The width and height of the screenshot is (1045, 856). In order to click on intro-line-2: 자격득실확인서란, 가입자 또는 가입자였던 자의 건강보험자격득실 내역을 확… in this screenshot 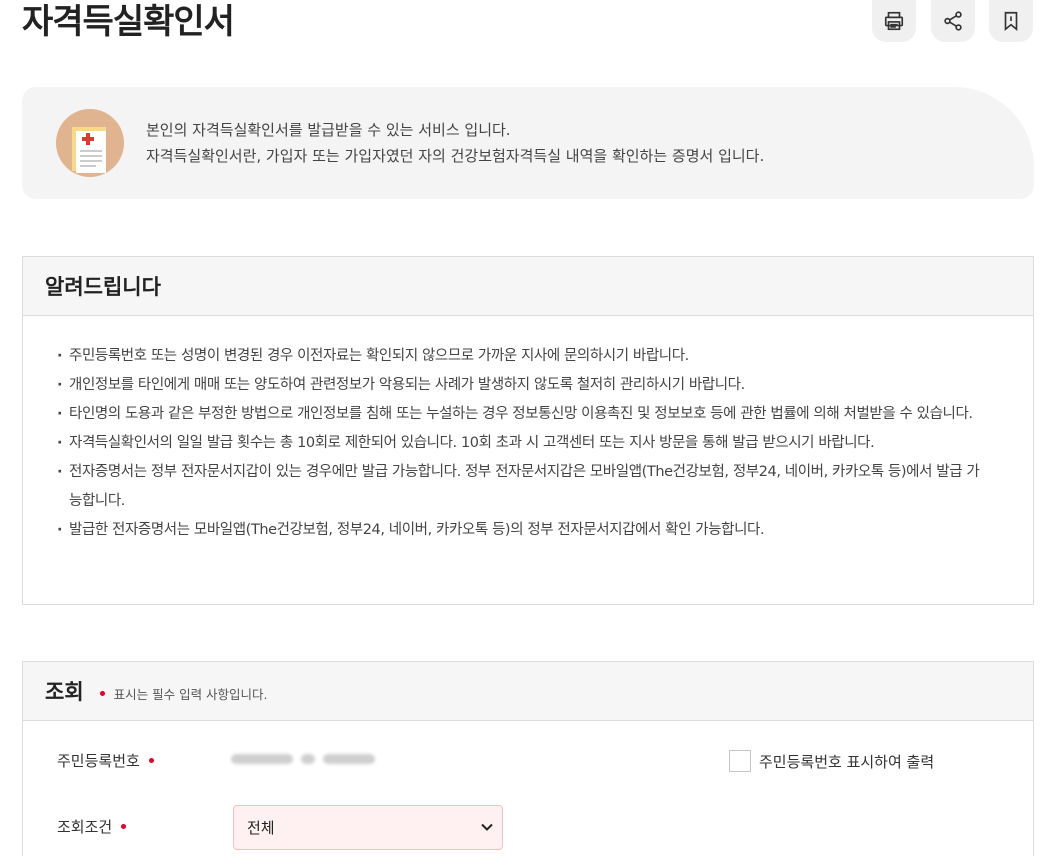, I will do `click(455, 156)`.